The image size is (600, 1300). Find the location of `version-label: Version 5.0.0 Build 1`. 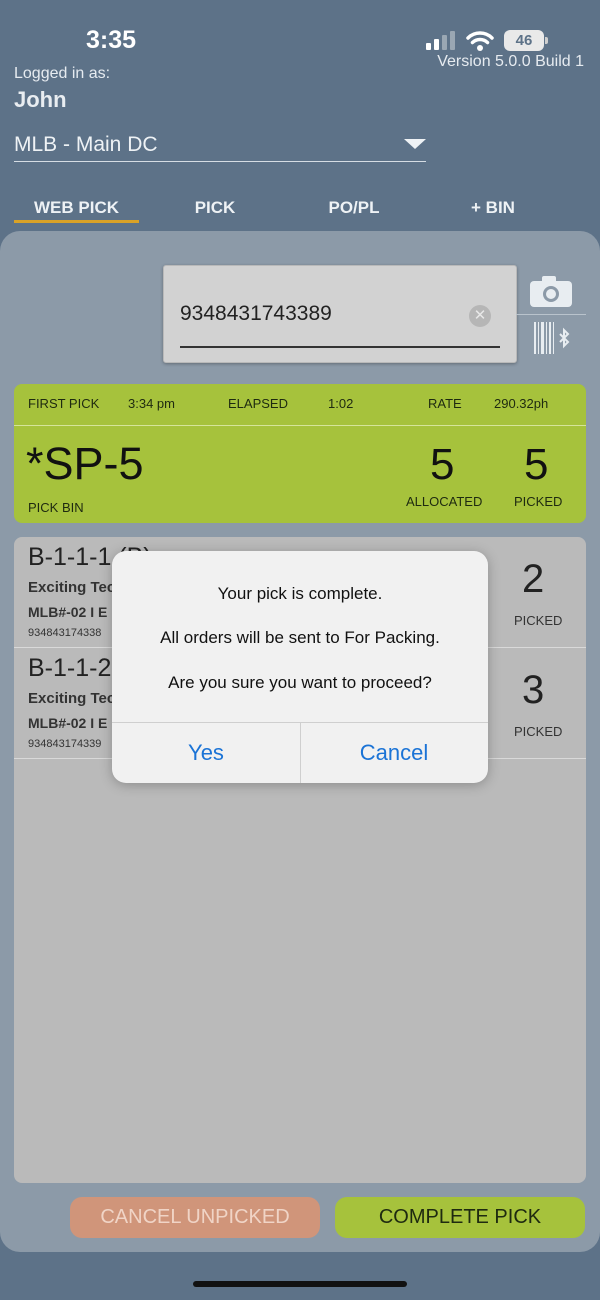

version-label: Version 5.0.0 Build 1 is located at coordinates (510, 61).